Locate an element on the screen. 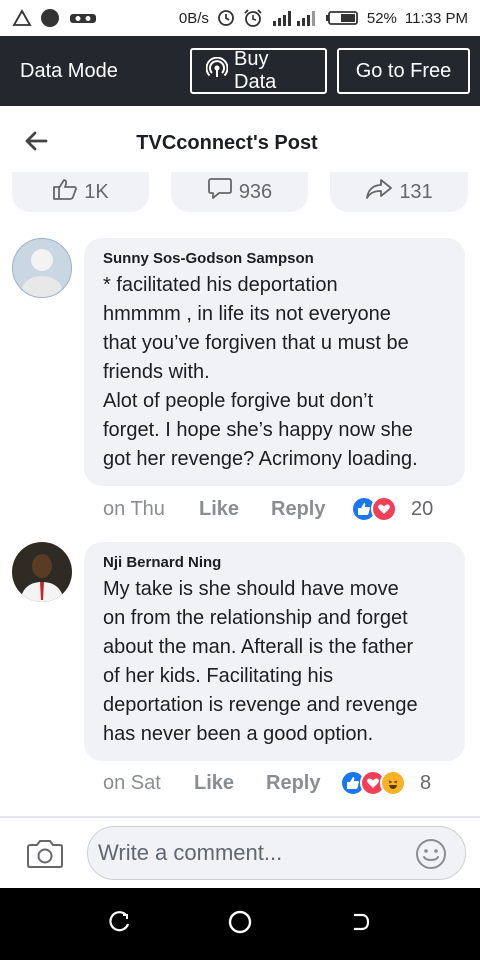  back-nav-icon is located at coordinates (360, 924).